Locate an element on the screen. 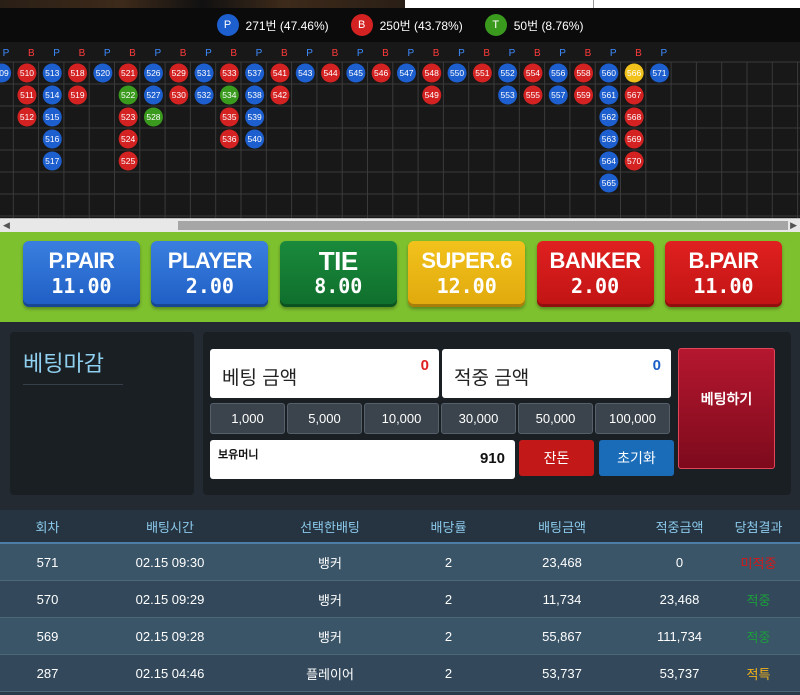 The height and width of the screenshot is (695, 800). change-button: 잔돈 is located at coordinates (556, 458).